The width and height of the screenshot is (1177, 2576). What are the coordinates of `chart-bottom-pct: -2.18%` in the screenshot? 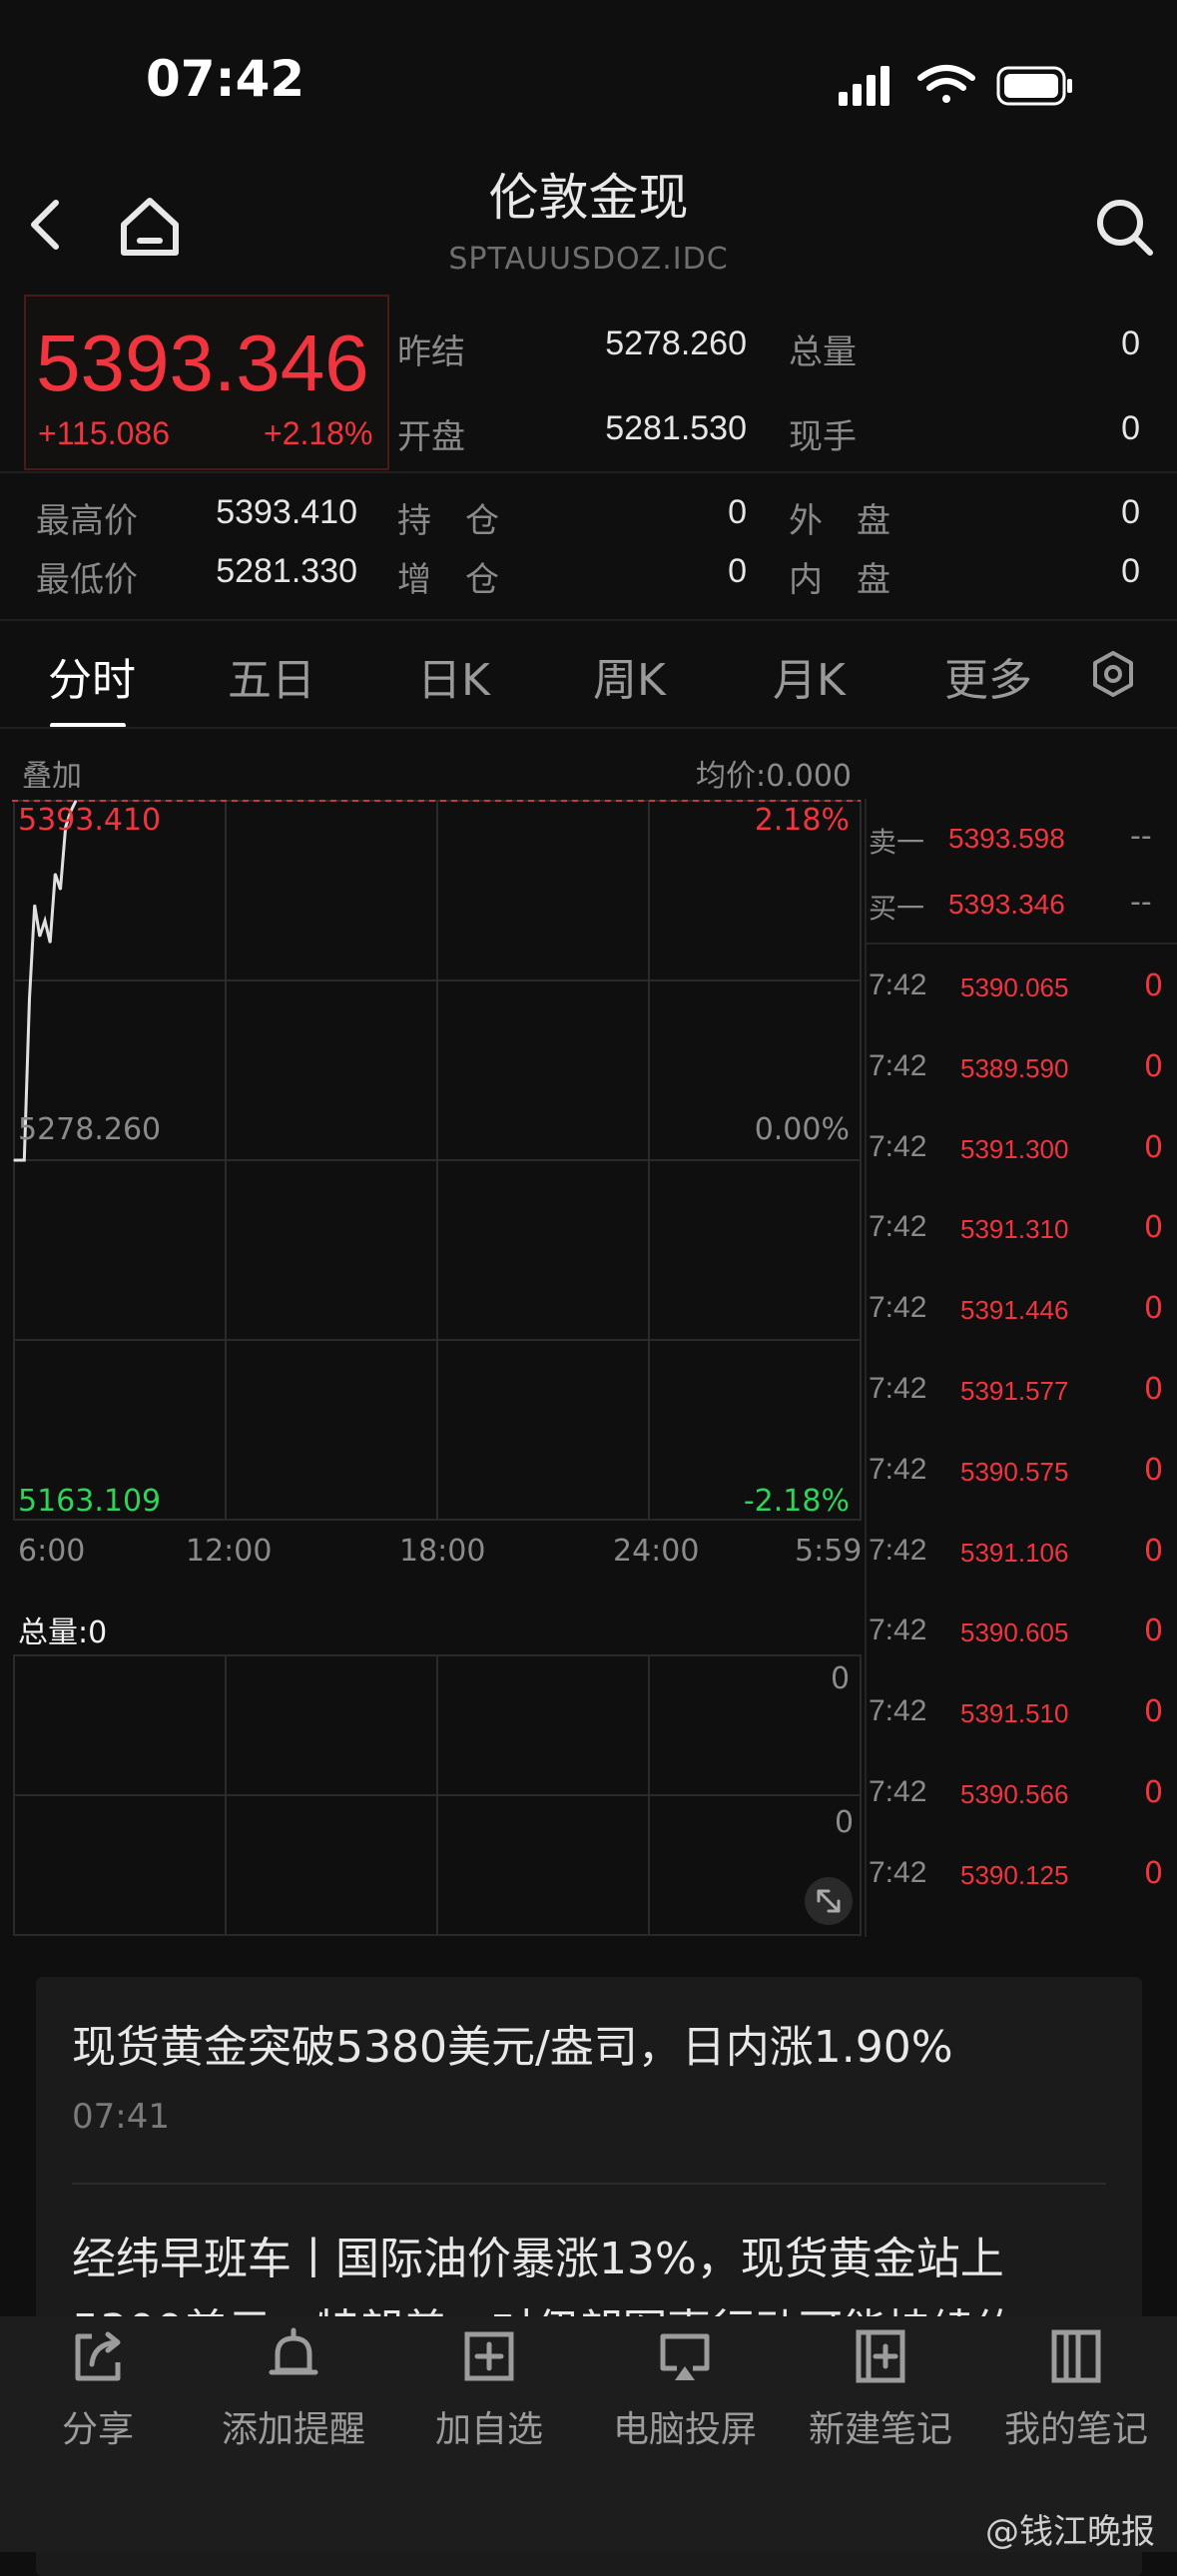 It's located at (797, 1502).